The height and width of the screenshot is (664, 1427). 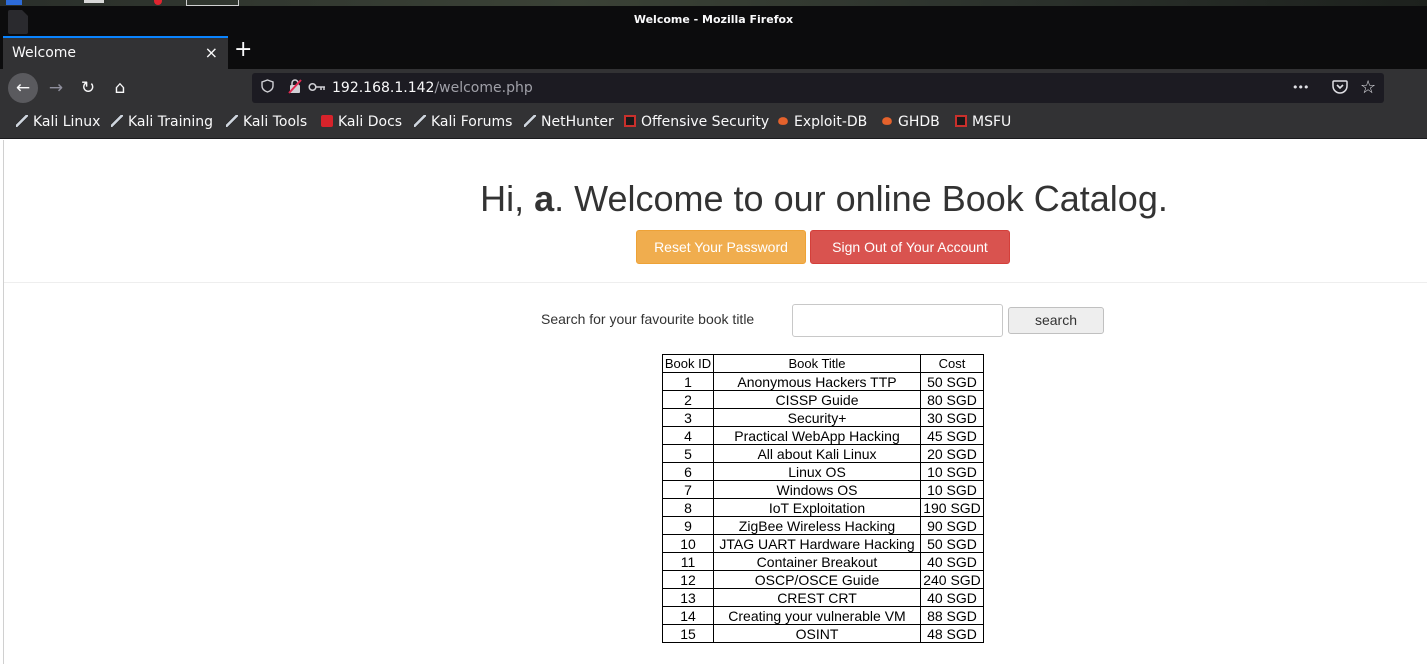 I want to click on table-row: 11 Container Breakout 40 SGD, so click(x=823, y=561).